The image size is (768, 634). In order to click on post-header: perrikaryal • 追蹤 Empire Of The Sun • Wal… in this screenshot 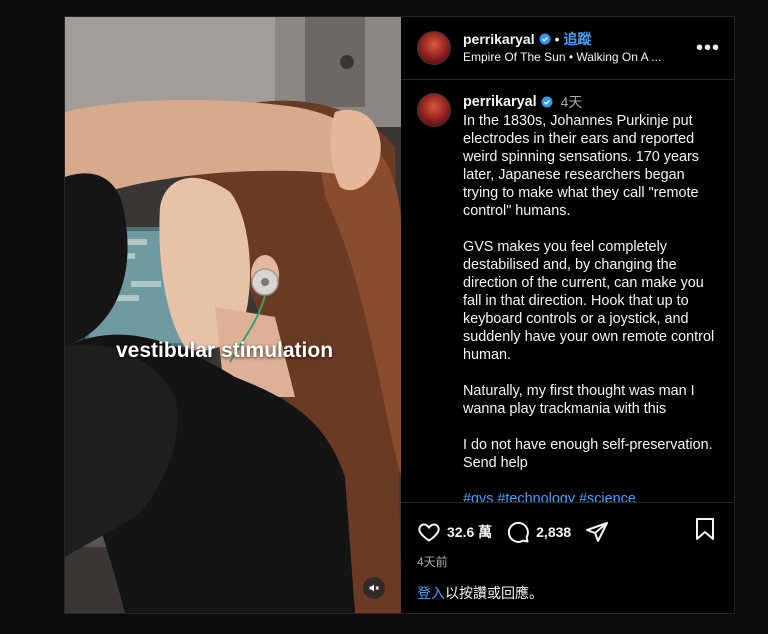, I will do `click(567, 48)`.